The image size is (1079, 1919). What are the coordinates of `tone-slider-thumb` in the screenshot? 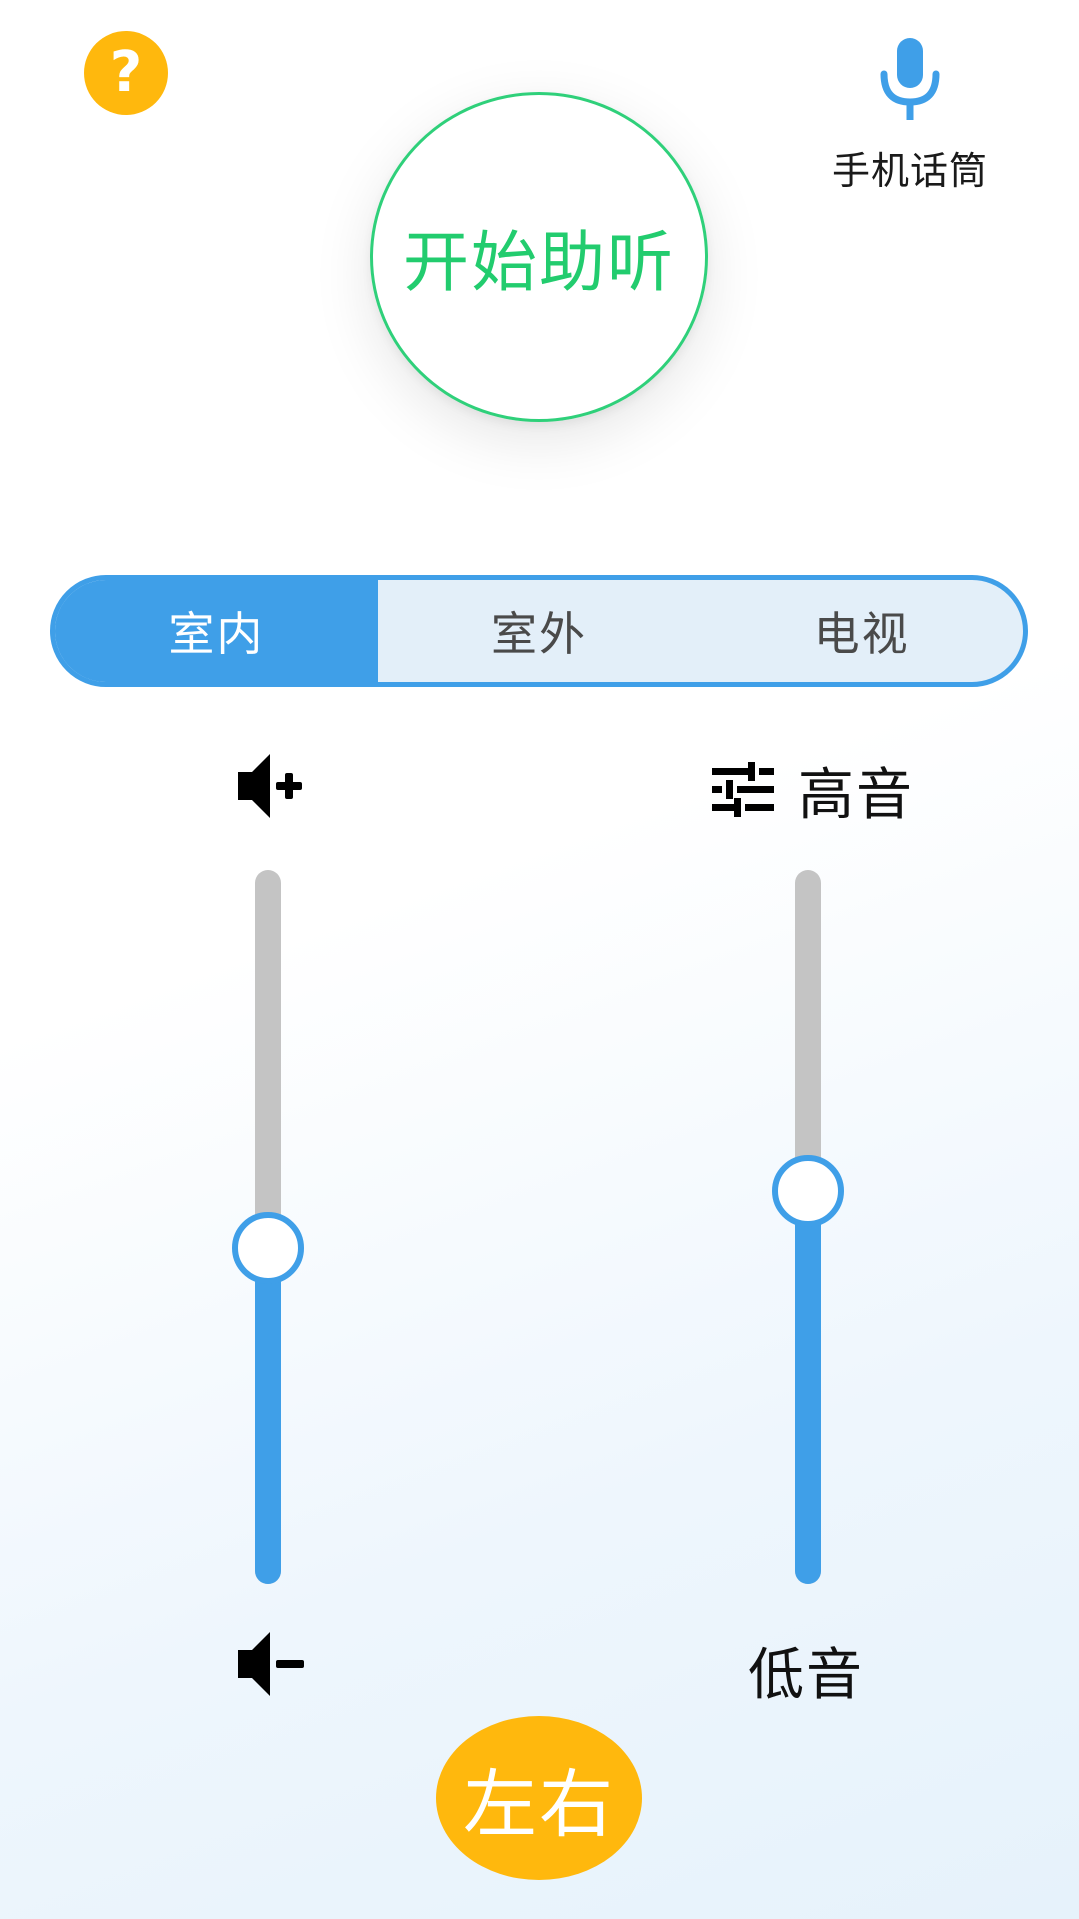 It's located at (808, 1191).